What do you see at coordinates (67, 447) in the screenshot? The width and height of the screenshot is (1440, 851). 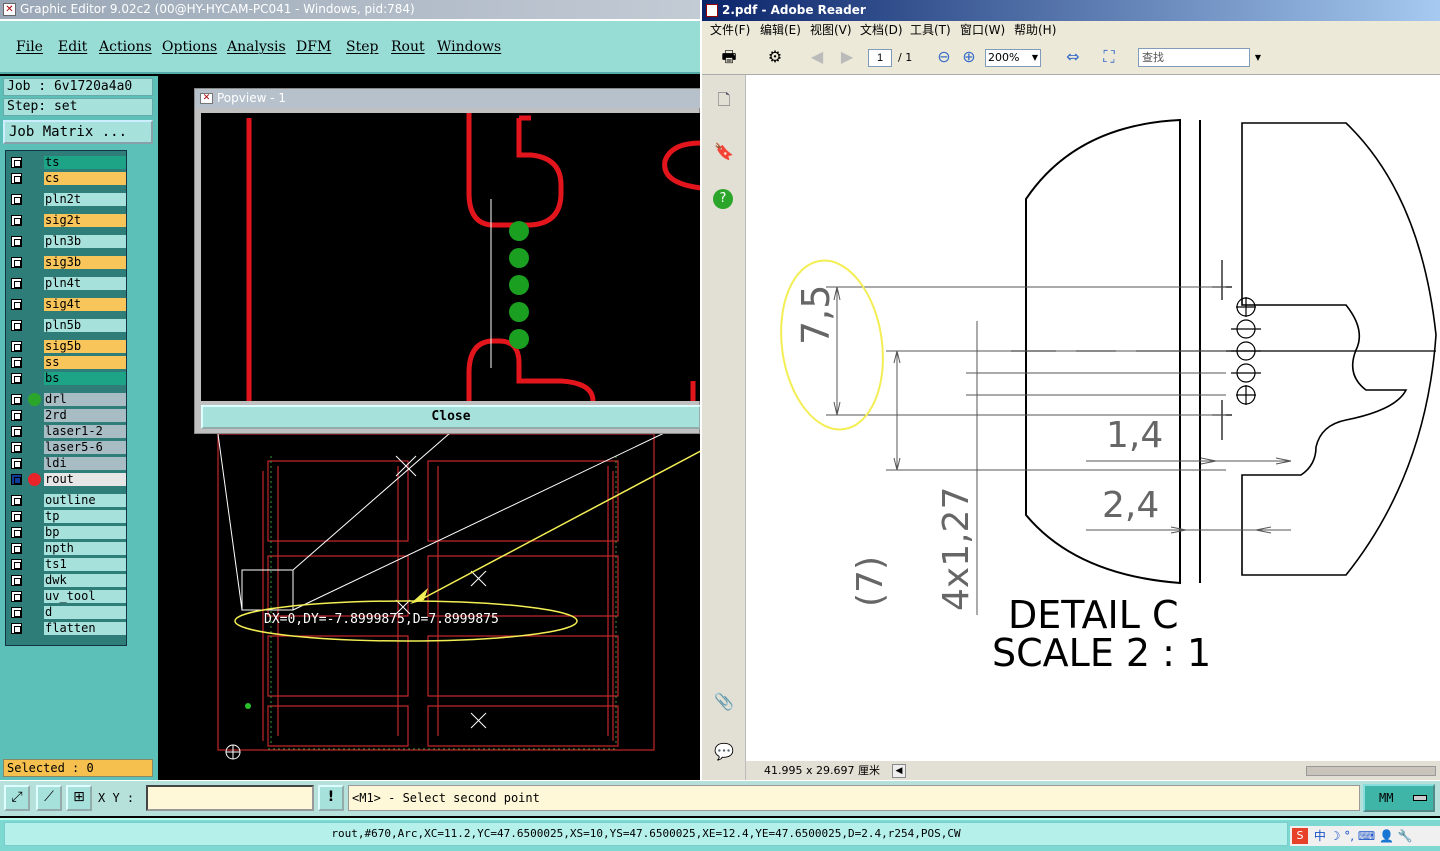 I see `layer-row: laser5-6` at bounding box center [67, 447].